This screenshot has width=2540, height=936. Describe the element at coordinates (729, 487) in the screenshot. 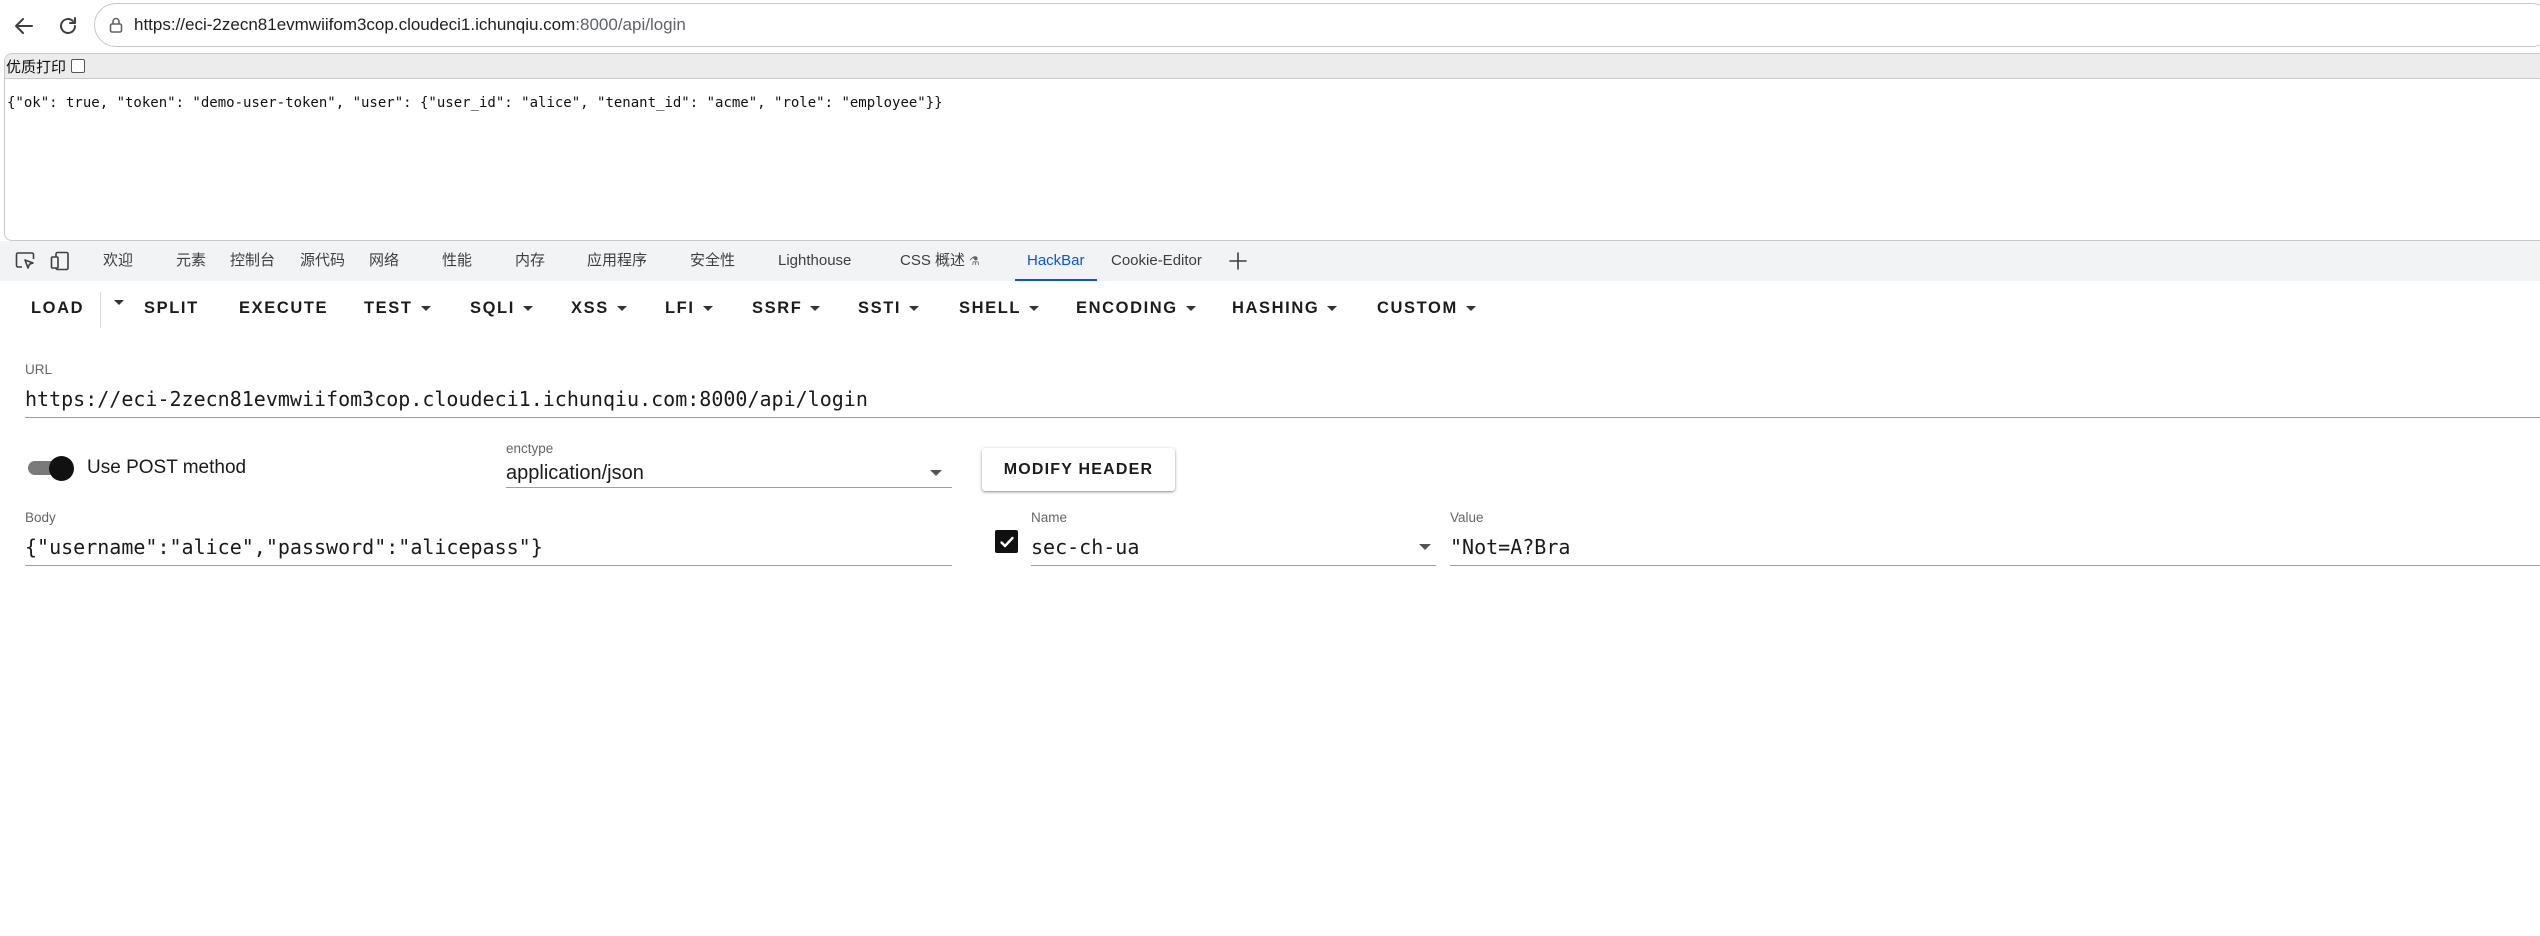

I see `enctype-underline` at that location.